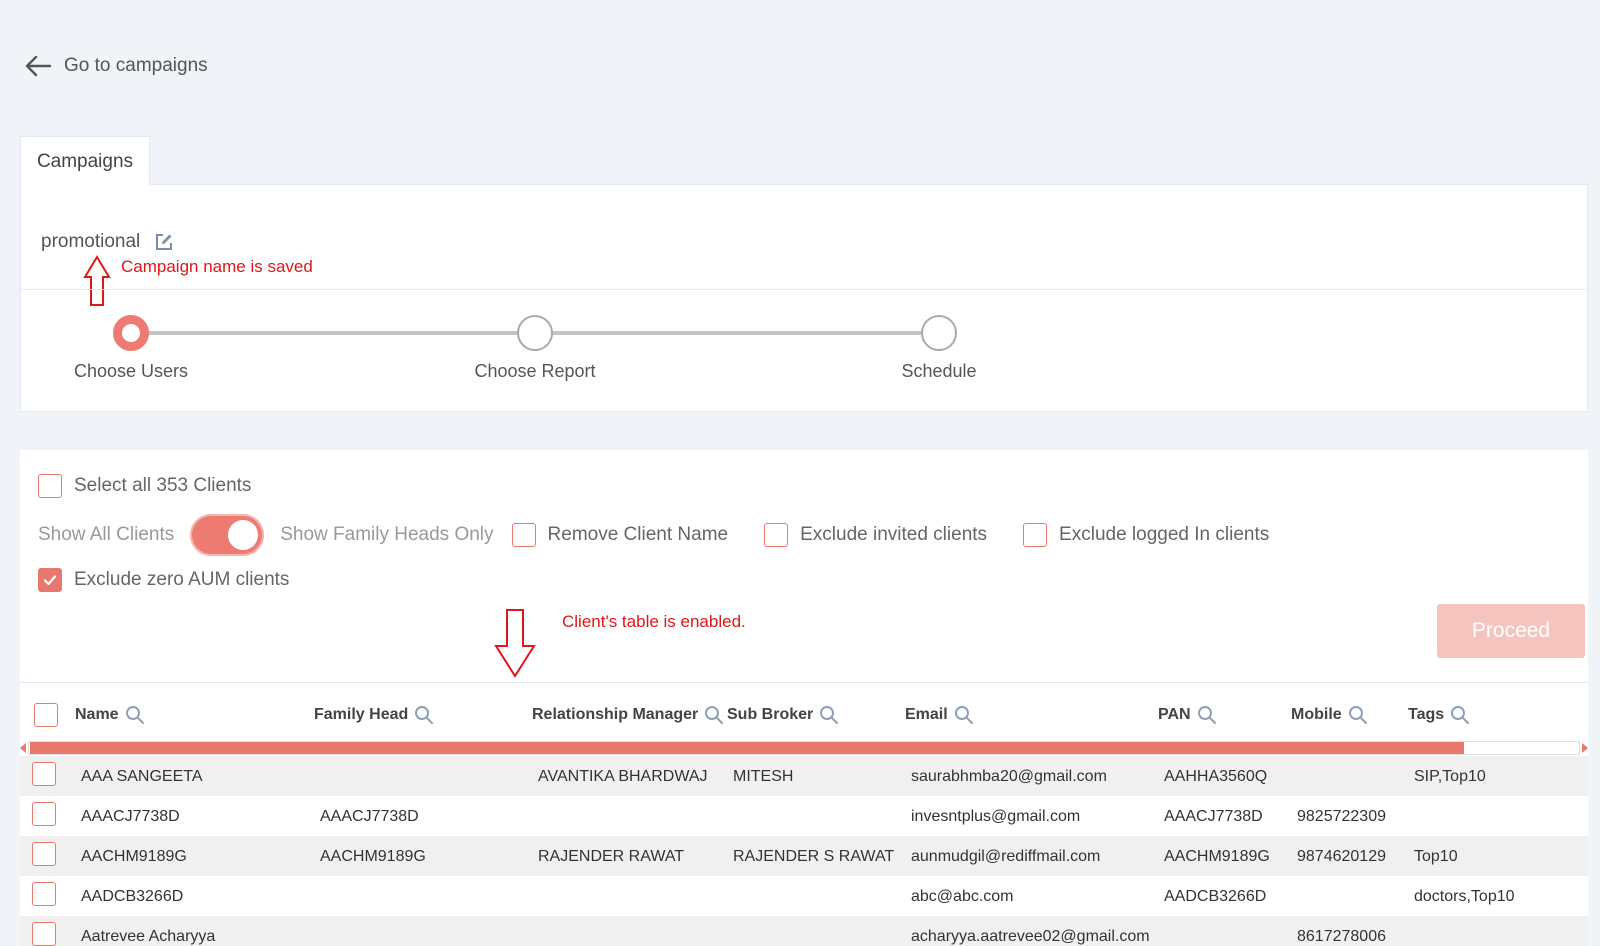 The height and width of the screenshot is (946, 1600). I want to click on column-header-sub-broker: Sub Broker, so click(783, 715).